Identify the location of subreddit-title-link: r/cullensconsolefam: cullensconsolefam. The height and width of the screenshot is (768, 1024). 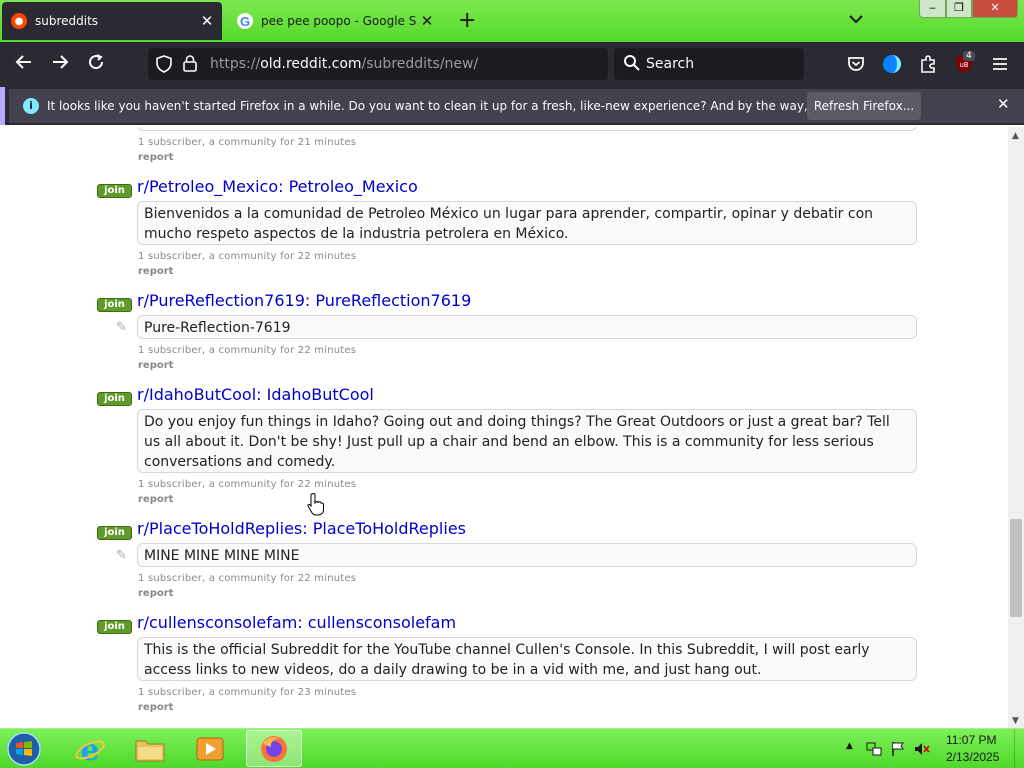
(296, 622).